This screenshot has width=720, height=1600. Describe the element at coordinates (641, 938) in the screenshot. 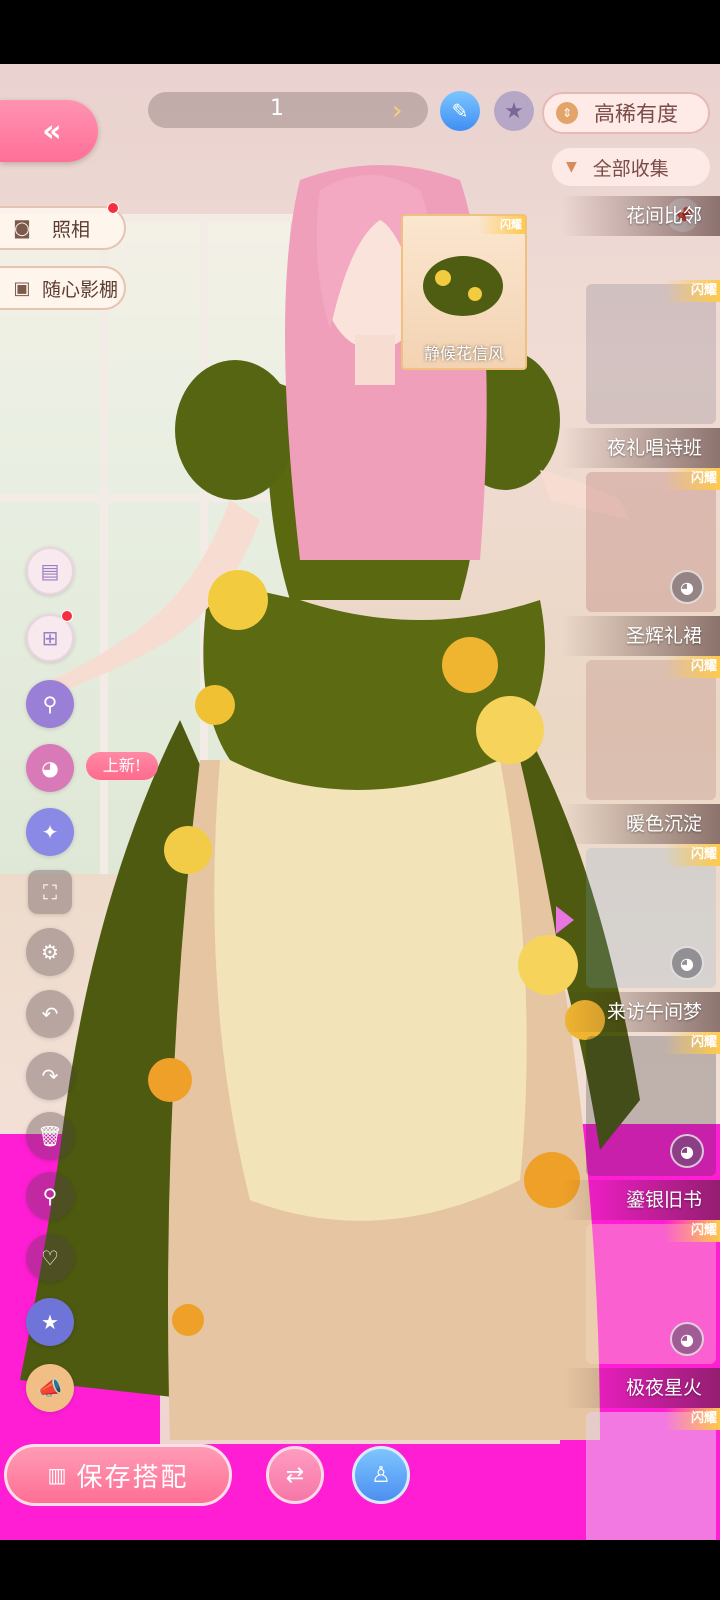

I see `list-item: 闪耀 ◕ 来访午间梦` at that location.